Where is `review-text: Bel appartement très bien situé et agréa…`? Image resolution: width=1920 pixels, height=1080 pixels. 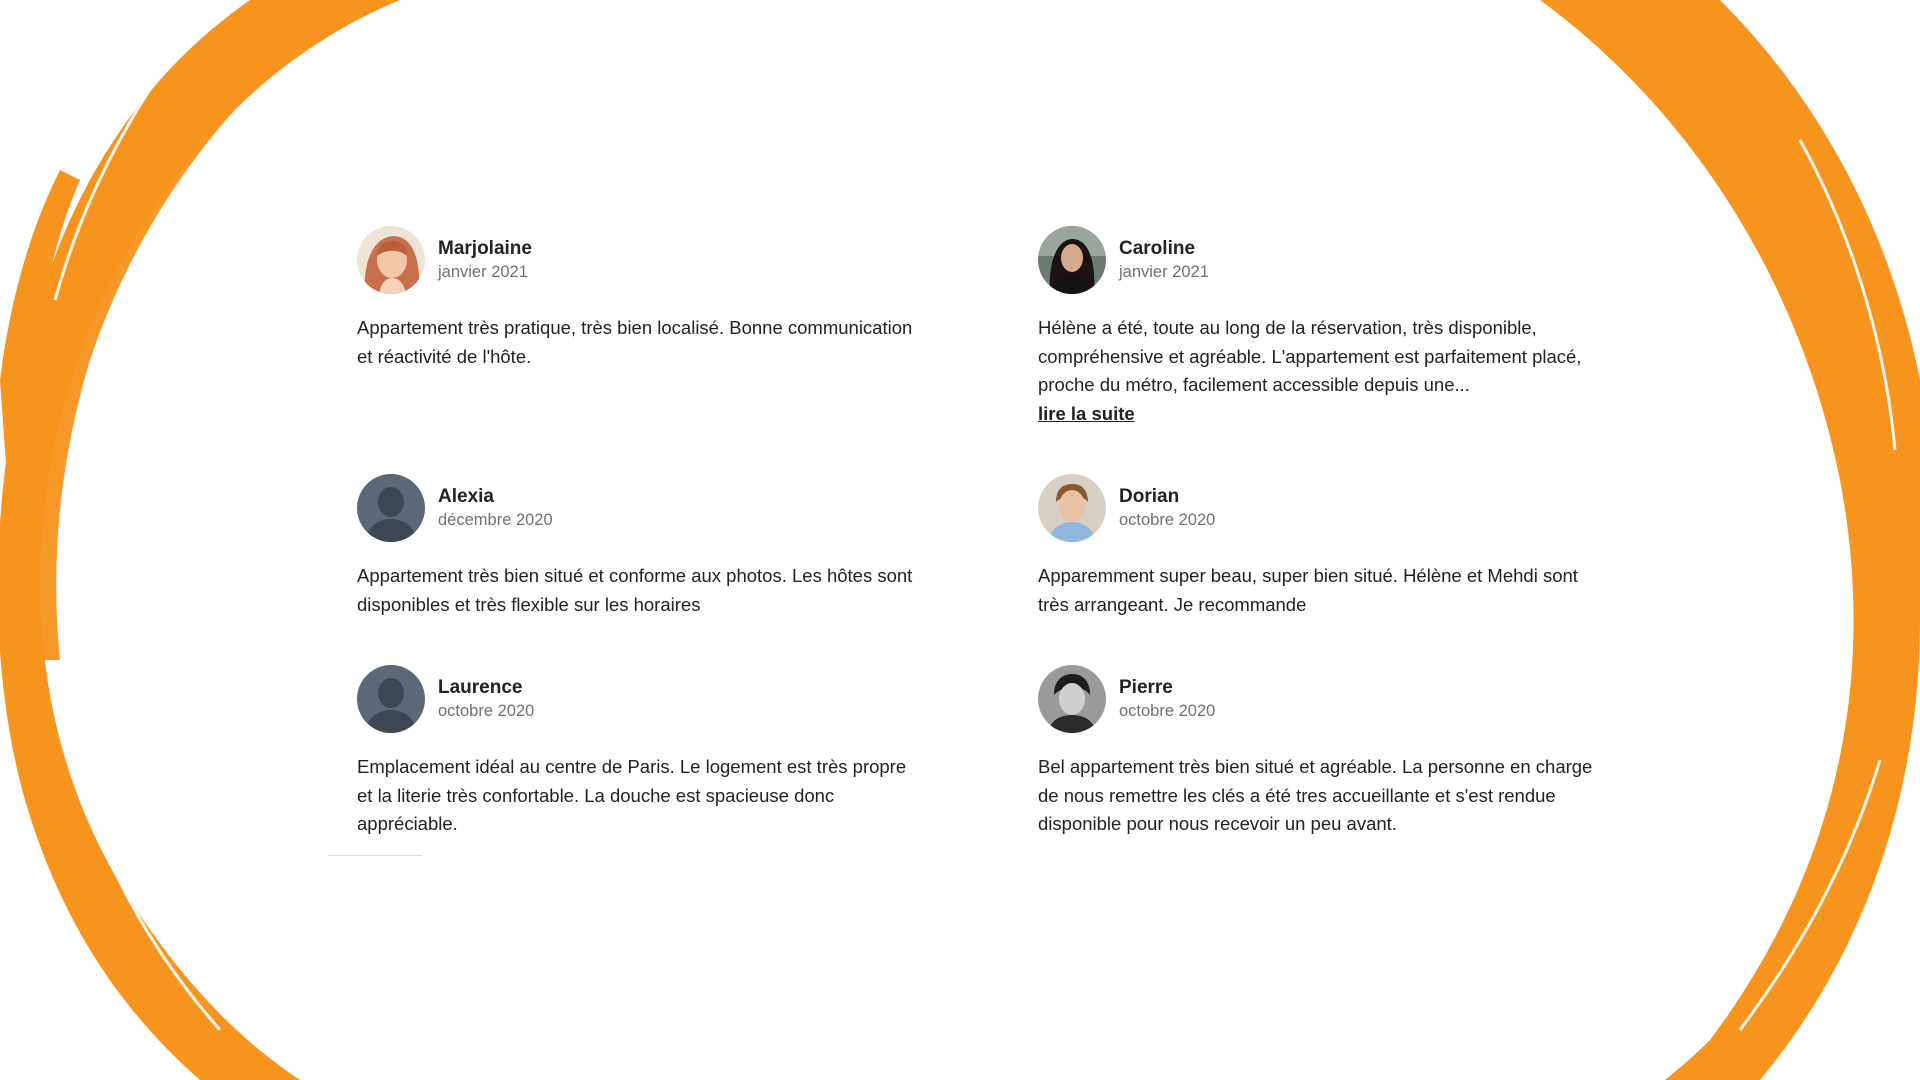 review-text: Bel appartement très bien situé et agréa… is located at coordinates (1315, 795).